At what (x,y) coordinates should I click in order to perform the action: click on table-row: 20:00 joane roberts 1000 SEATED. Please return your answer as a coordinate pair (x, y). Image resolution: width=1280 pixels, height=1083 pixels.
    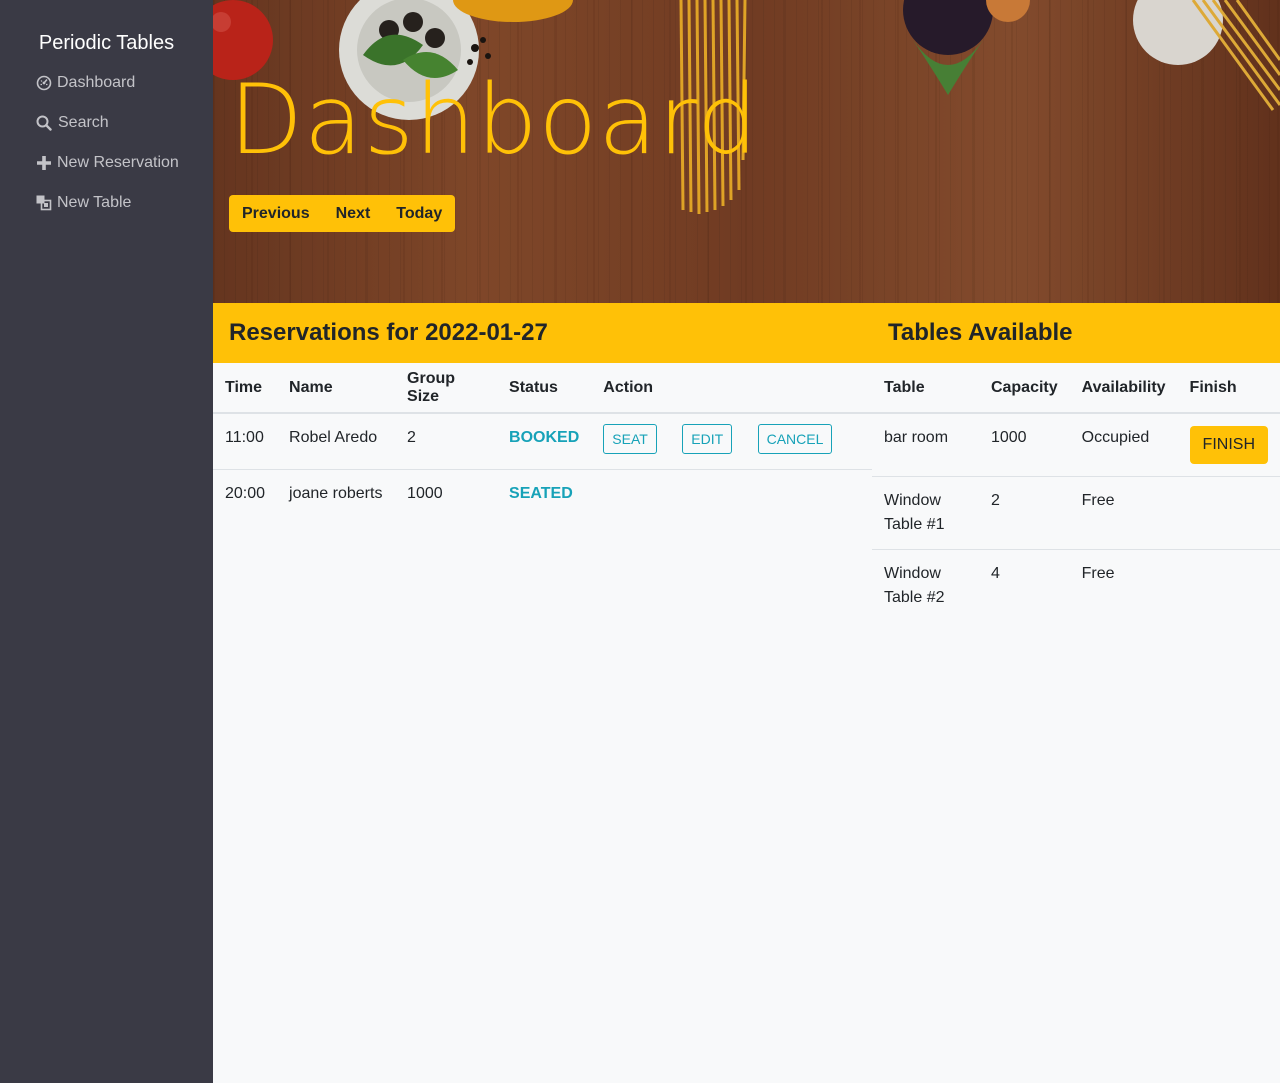
    Looking at the image, I should click on (542, 497).